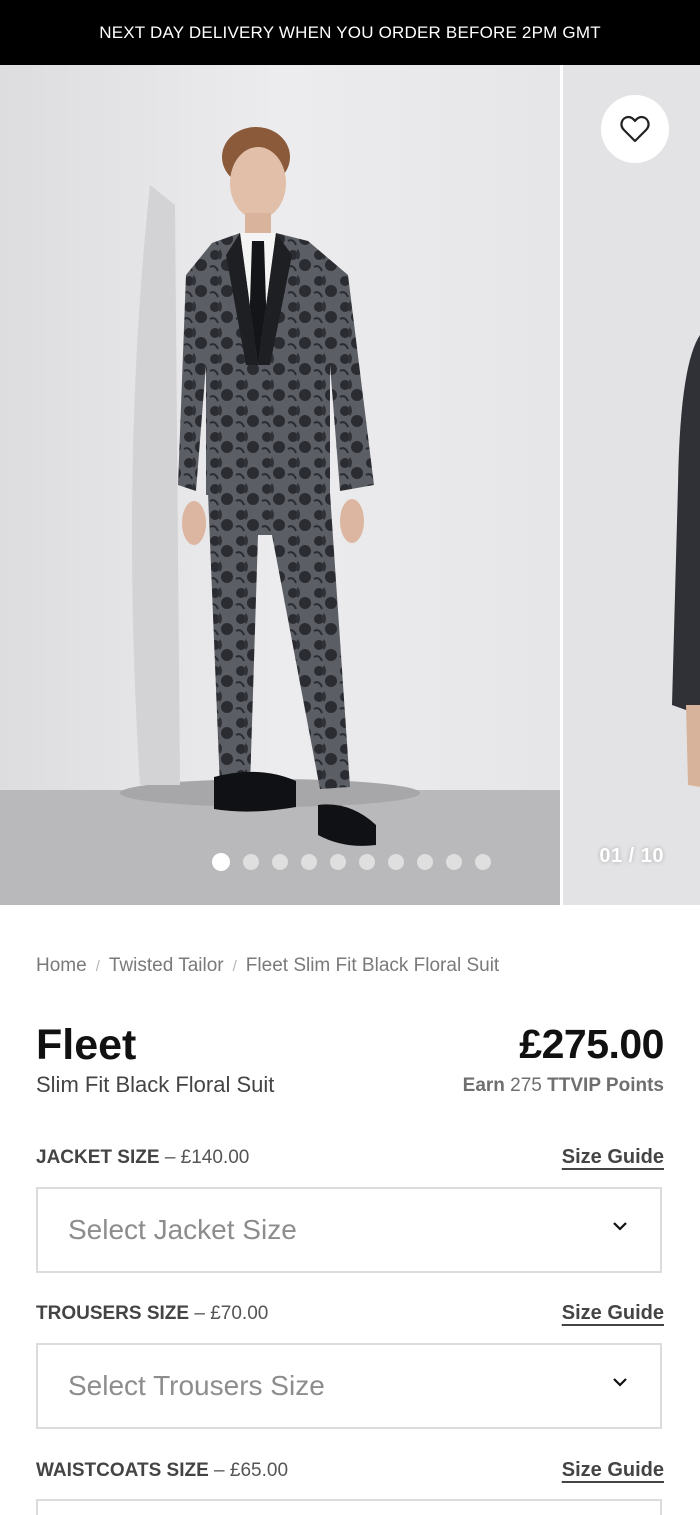  I want to click on image-counter: 01 / 10, so click(631, 856).